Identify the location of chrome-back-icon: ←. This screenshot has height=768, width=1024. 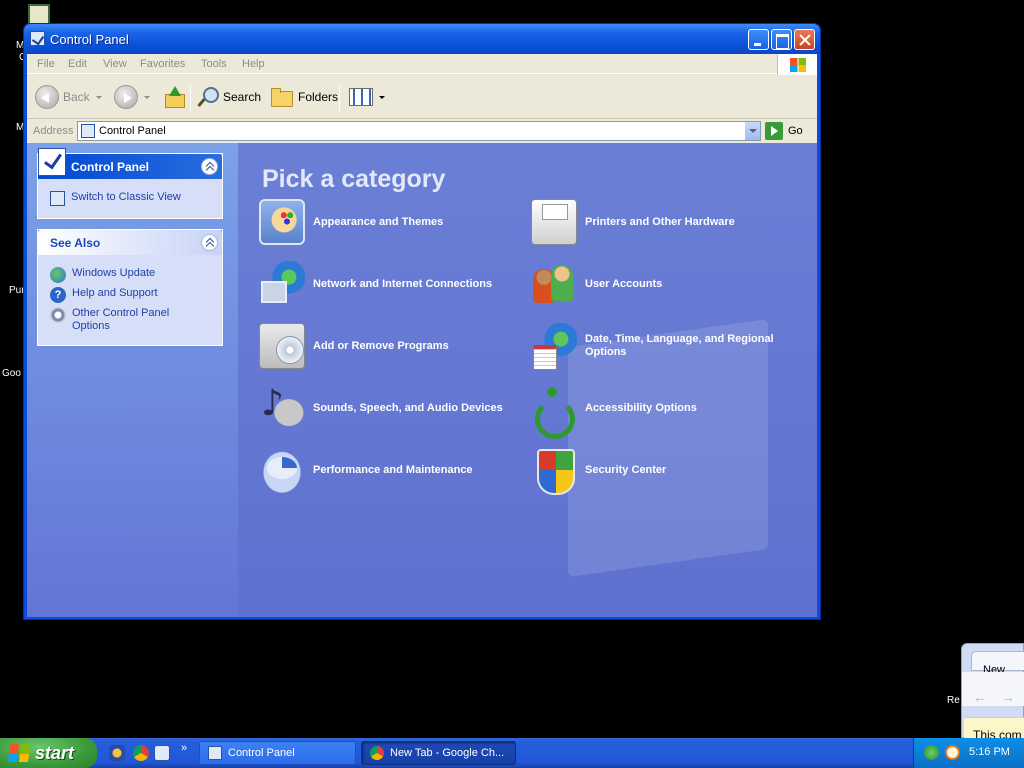
(980, 697).